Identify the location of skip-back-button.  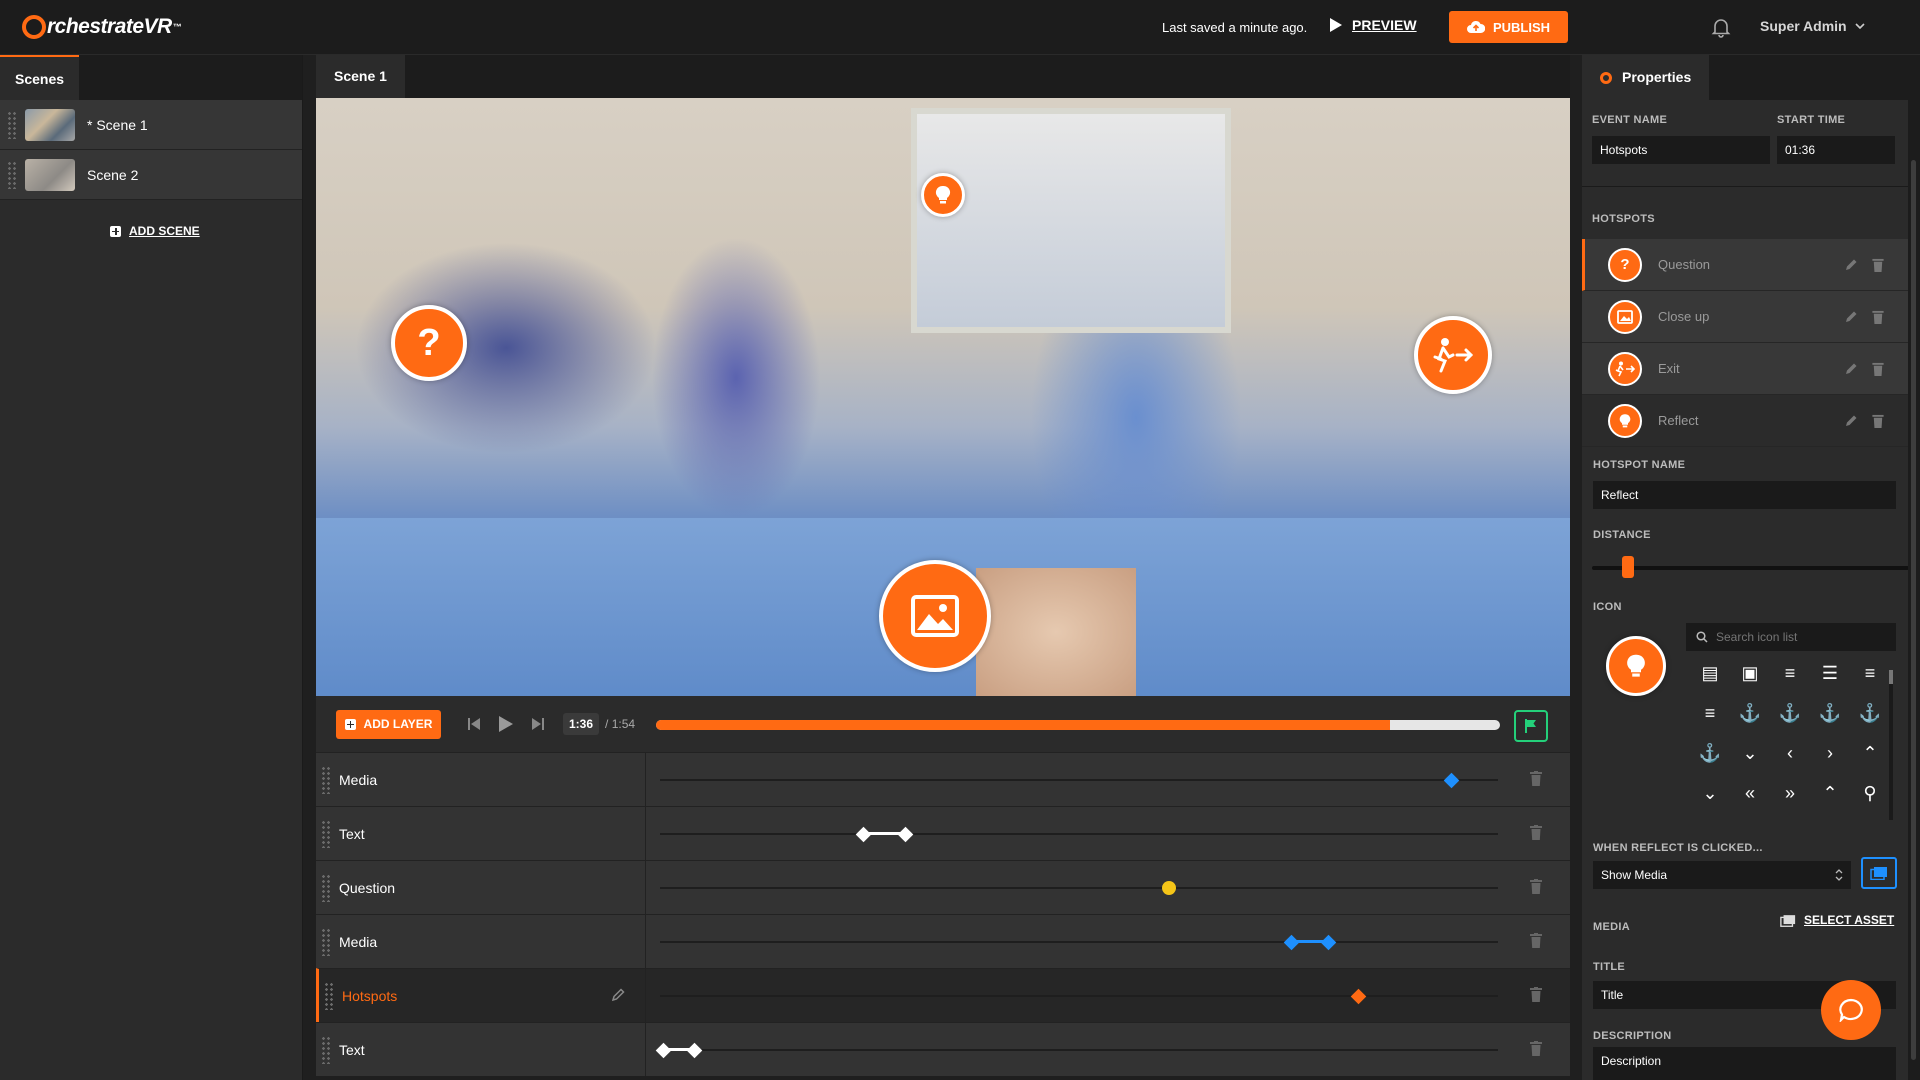
(474, 724).